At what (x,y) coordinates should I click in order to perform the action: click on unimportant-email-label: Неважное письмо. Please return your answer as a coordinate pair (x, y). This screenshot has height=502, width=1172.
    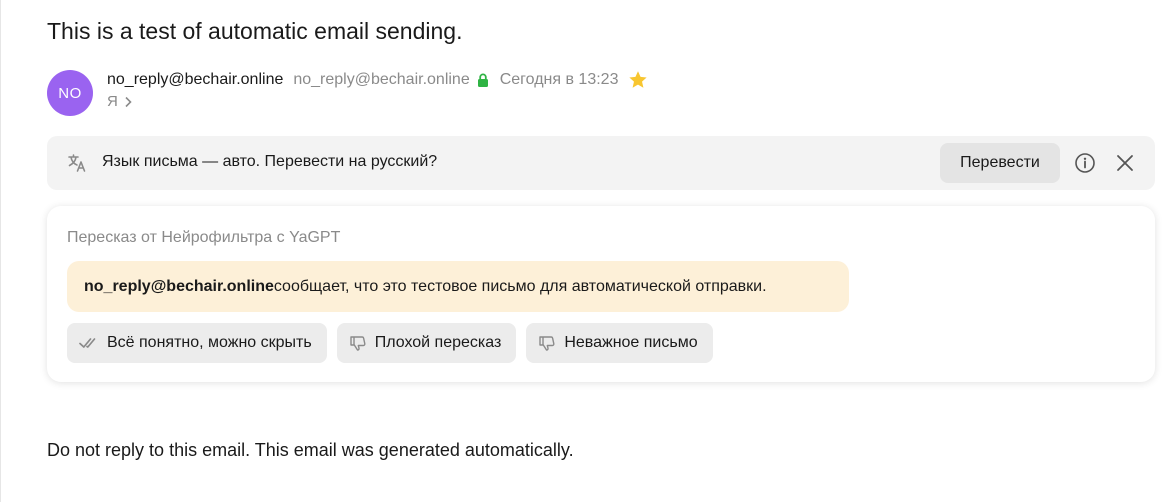
    Looking at the image, I should click on (631, 342).